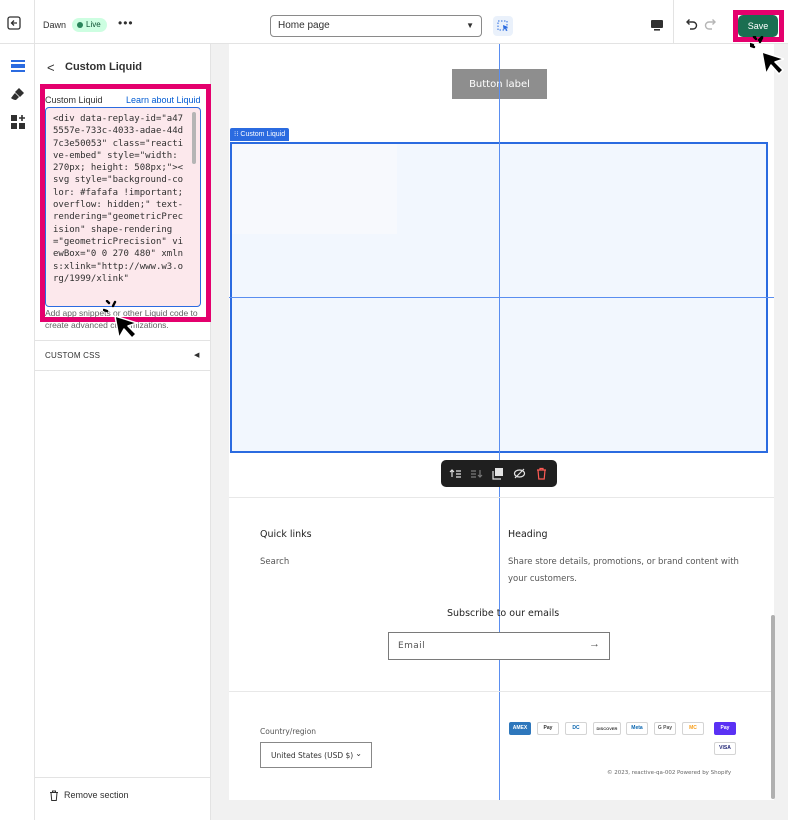  What do you see at coordinates (274, 562) in the screenshot?
I see `search-link: Search` at bounding box center [274, 562].